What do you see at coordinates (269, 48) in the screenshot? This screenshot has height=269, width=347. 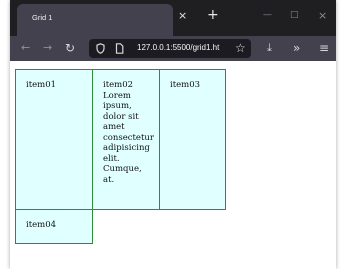 I see `download-icon: ⤓` at bounding box center [269, 48].